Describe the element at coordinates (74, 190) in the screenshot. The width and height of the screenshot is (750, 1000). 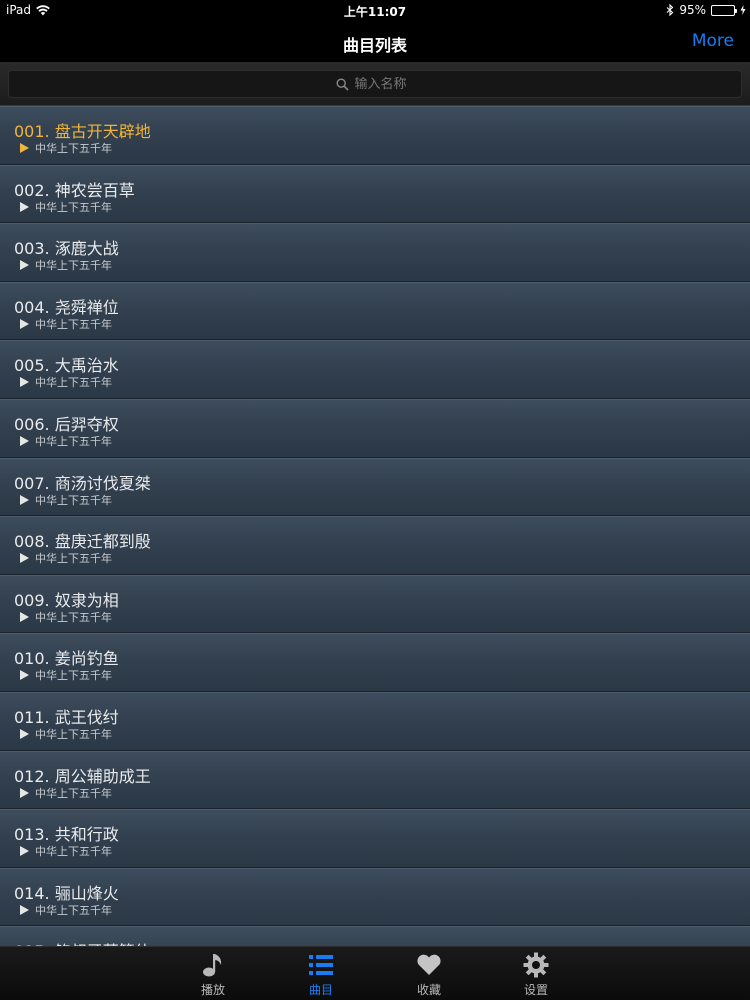
I see `track-title: 002. 神农尝百草` at that location.